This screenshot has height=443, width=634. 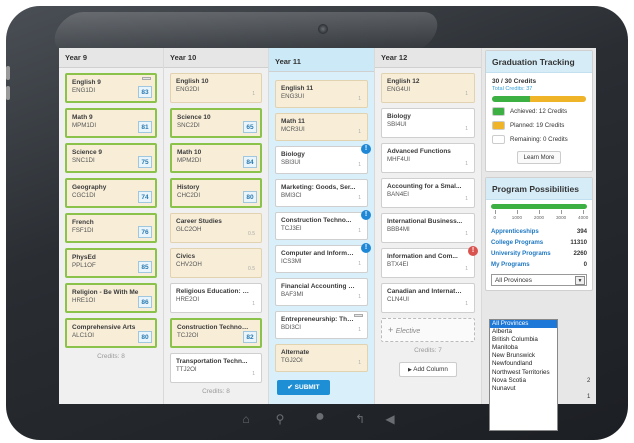 I want to click on province-option: Nunavut, so click(x=523, y=389).